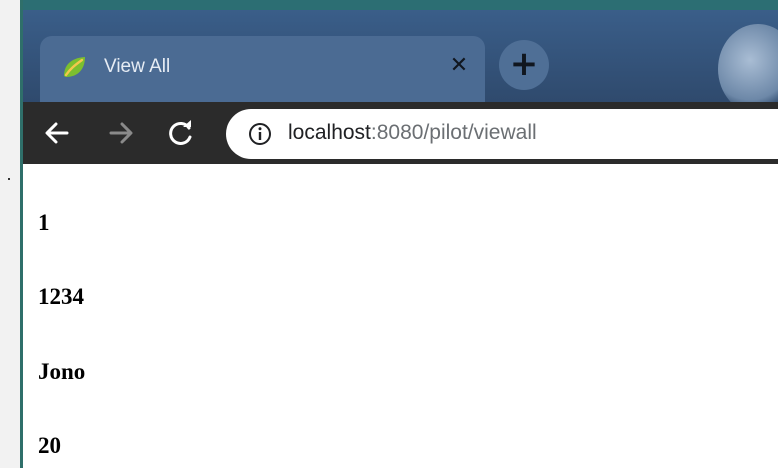 The image size is (778, 468). I want to click on plus-icon: +, so click(524, 64).